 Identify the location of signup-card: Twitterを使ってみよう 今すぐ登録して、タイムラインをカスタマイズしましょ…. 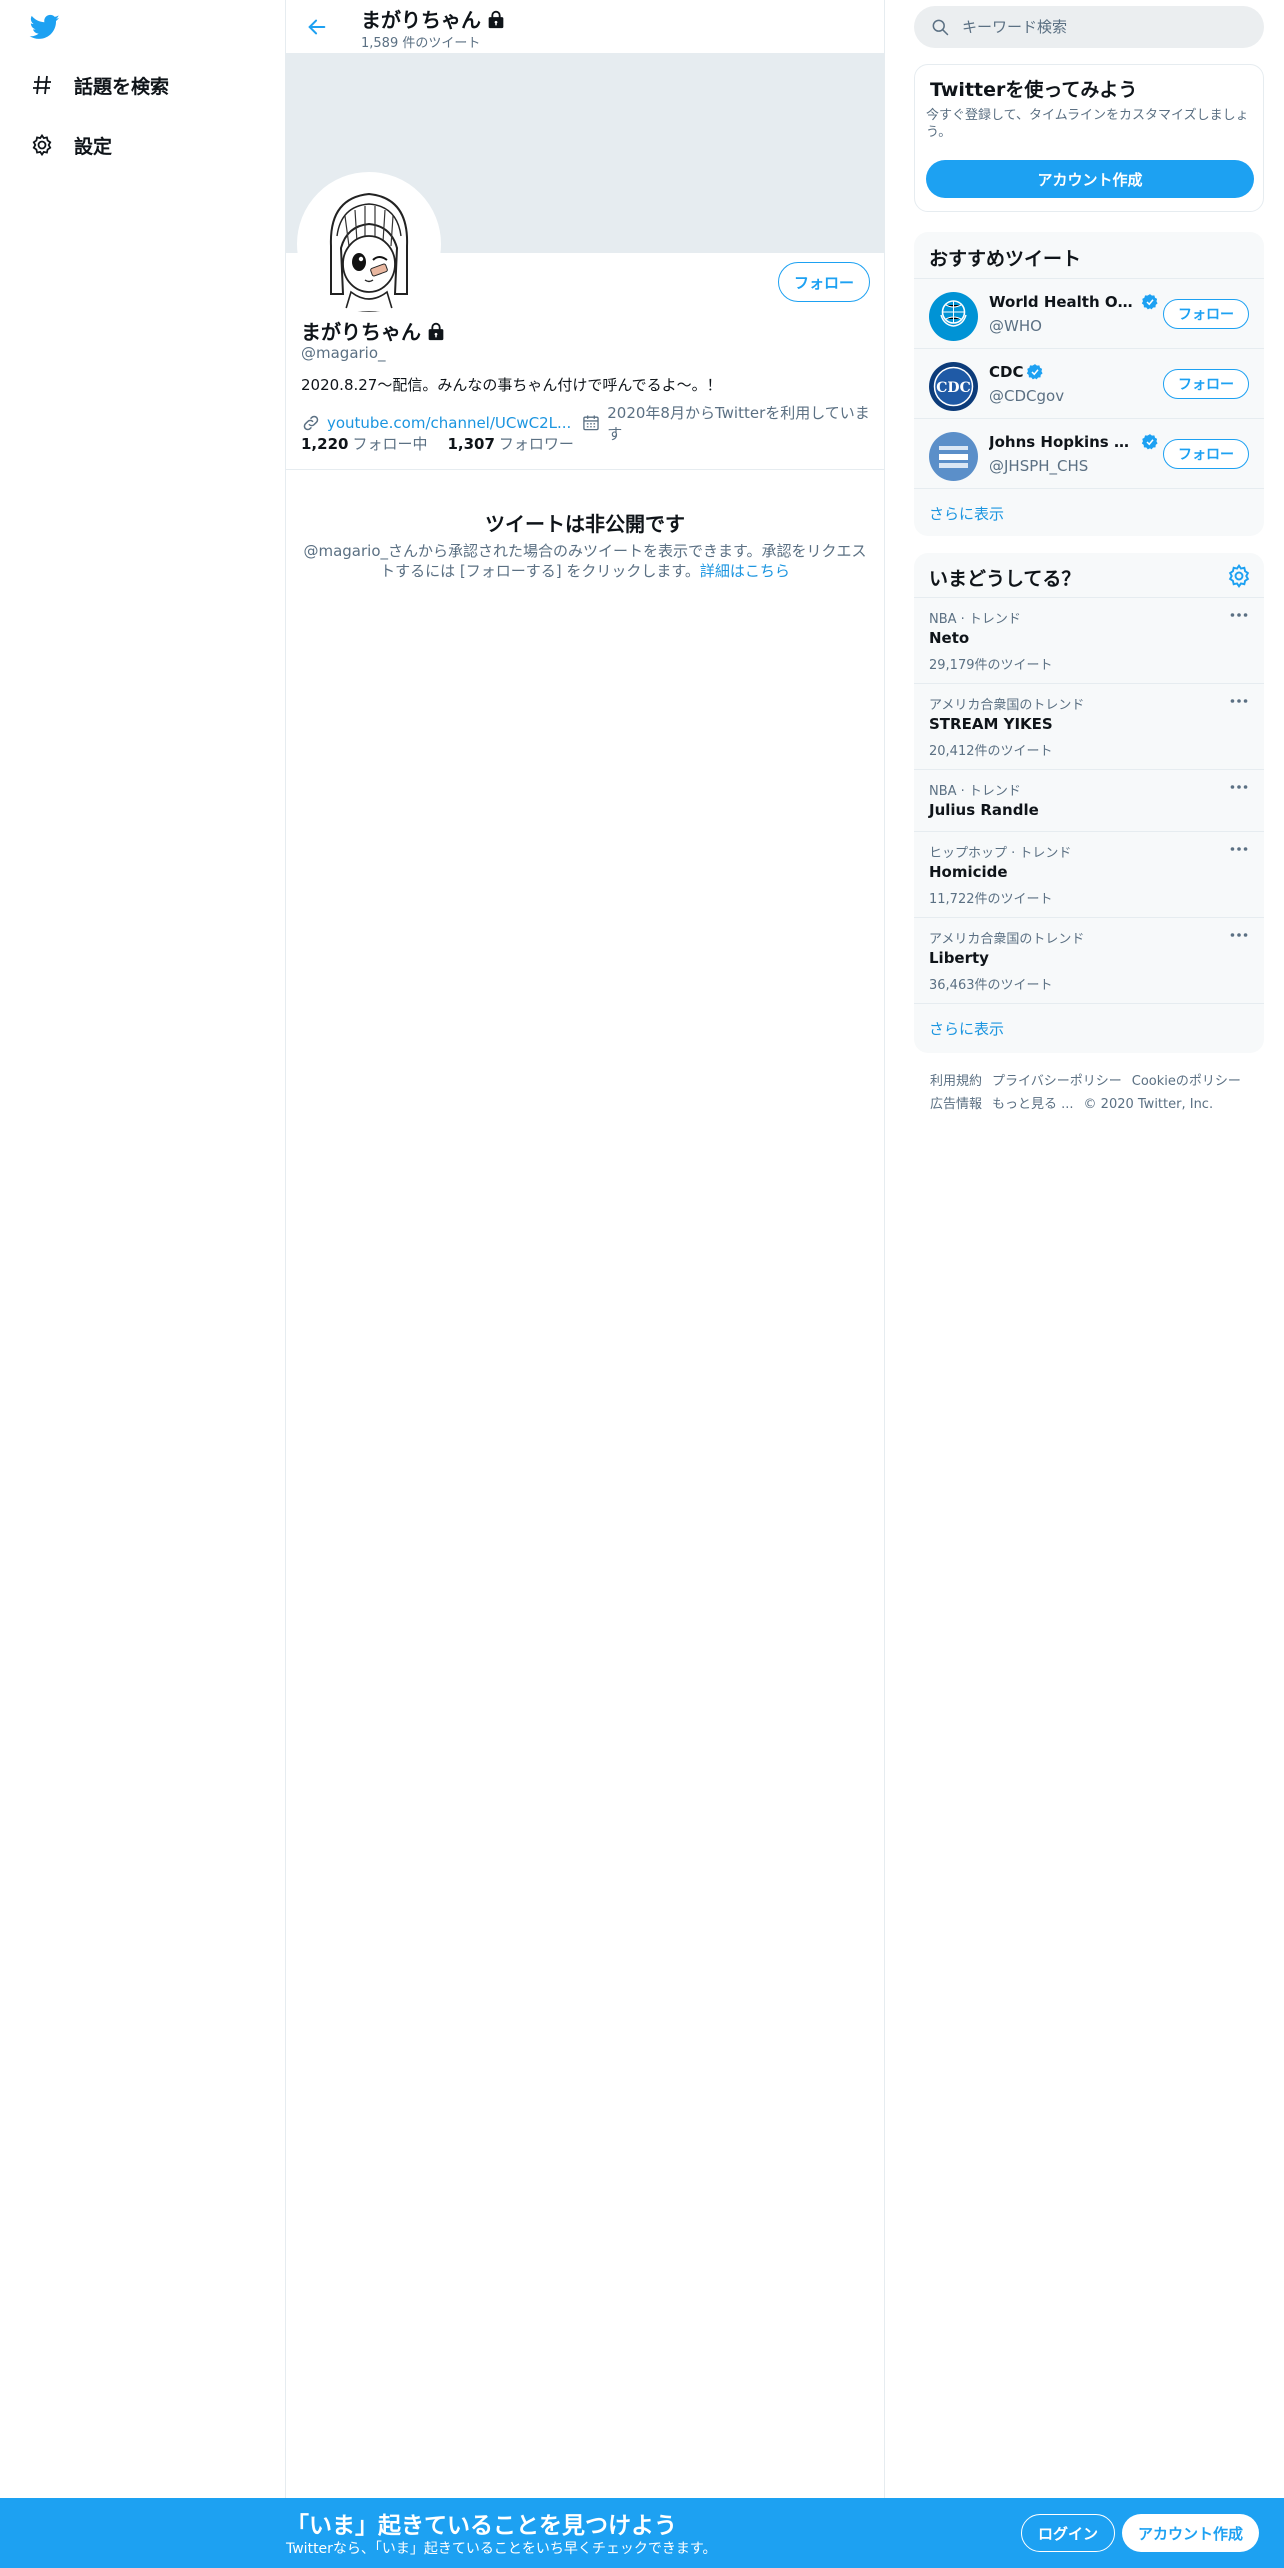
(1089, 138).